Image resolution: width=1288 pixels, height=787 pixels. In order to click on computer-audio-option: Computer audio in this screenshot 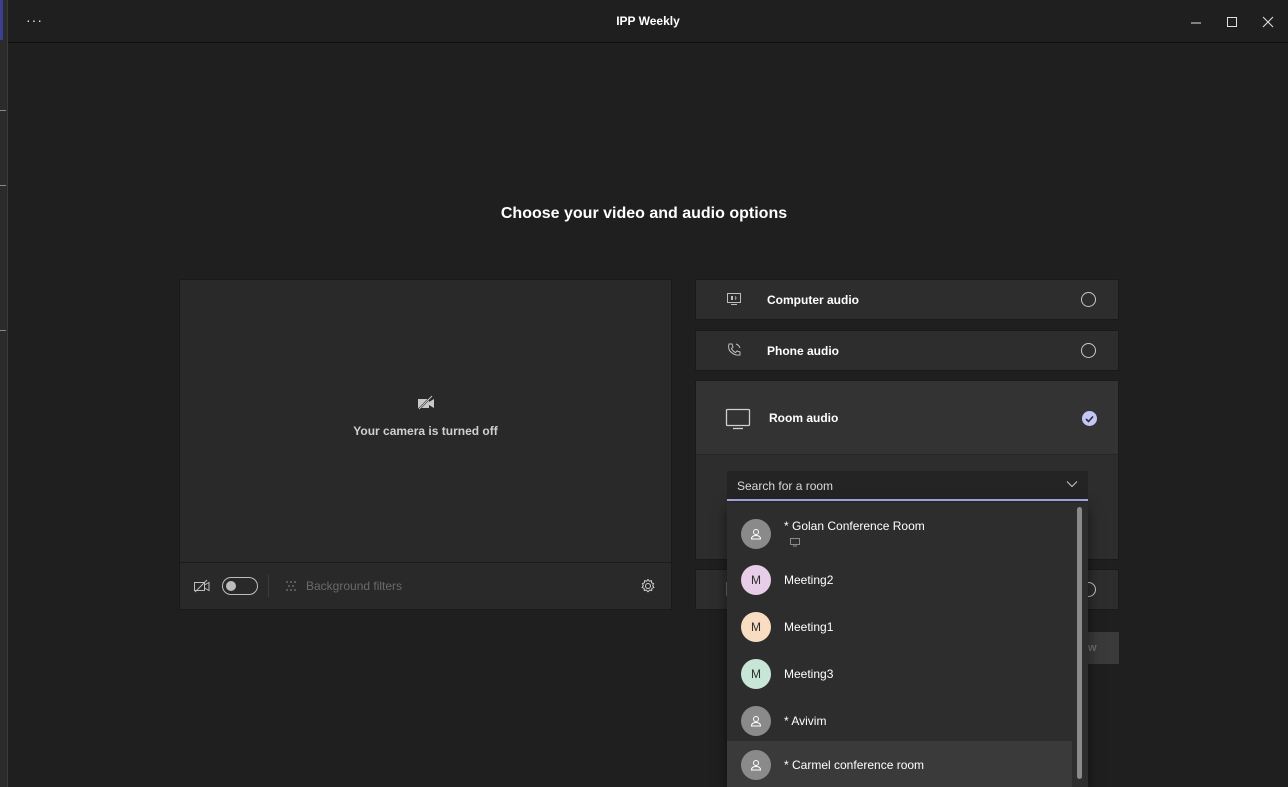, I will do `click(907, 299)`.